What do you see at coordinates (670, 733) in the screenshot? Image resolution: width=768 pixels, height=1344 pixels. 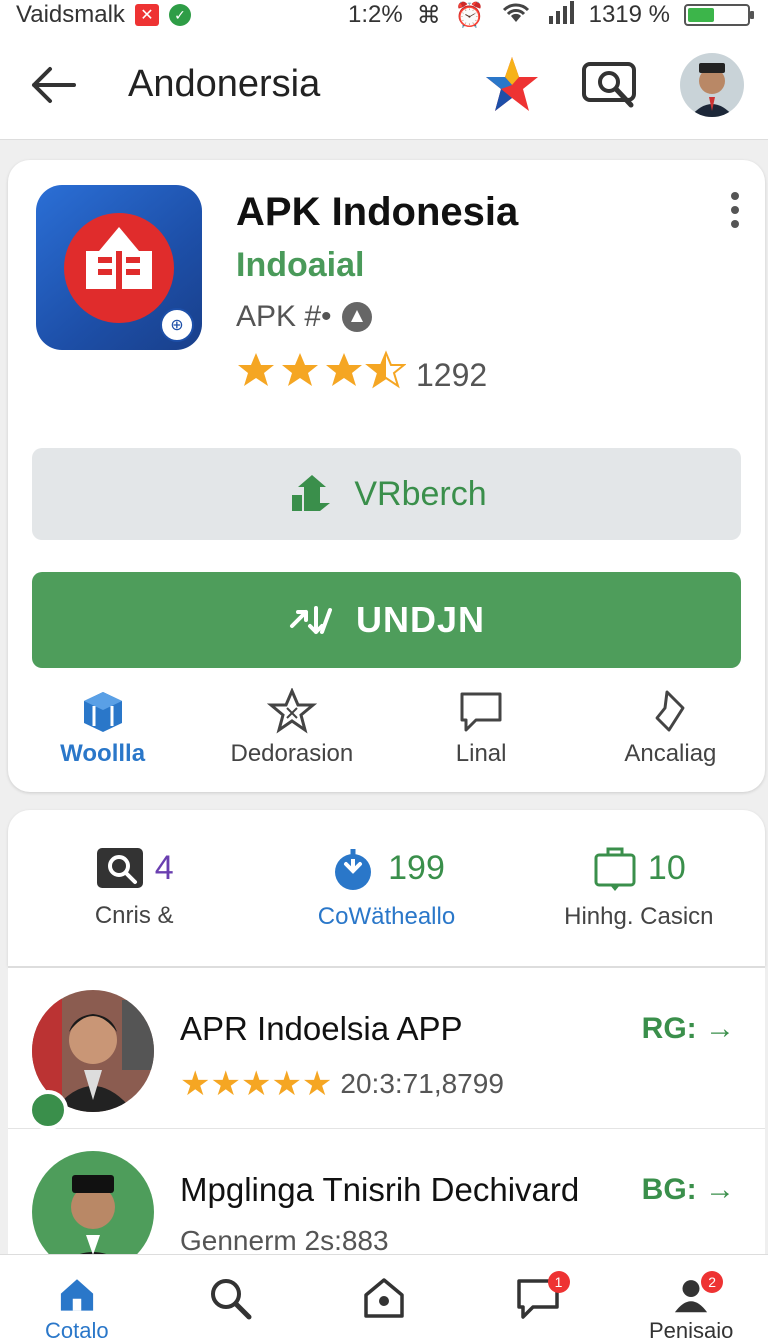 I see `quick-action-share: Ancaliag` at bounding box center [670, 733].